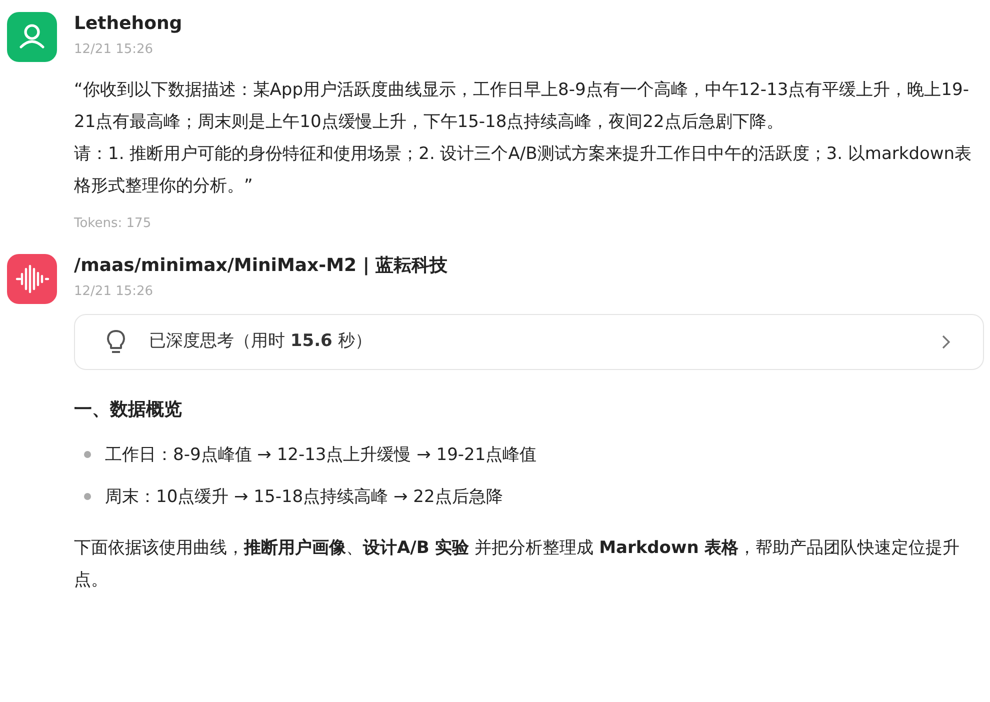 Image resolution: width=990 pixels, height=702 pixels. What do you see at coordinates (32, 37) in the screenshot?
I see `user-avatar-icon` at bounding box center [32, 37].